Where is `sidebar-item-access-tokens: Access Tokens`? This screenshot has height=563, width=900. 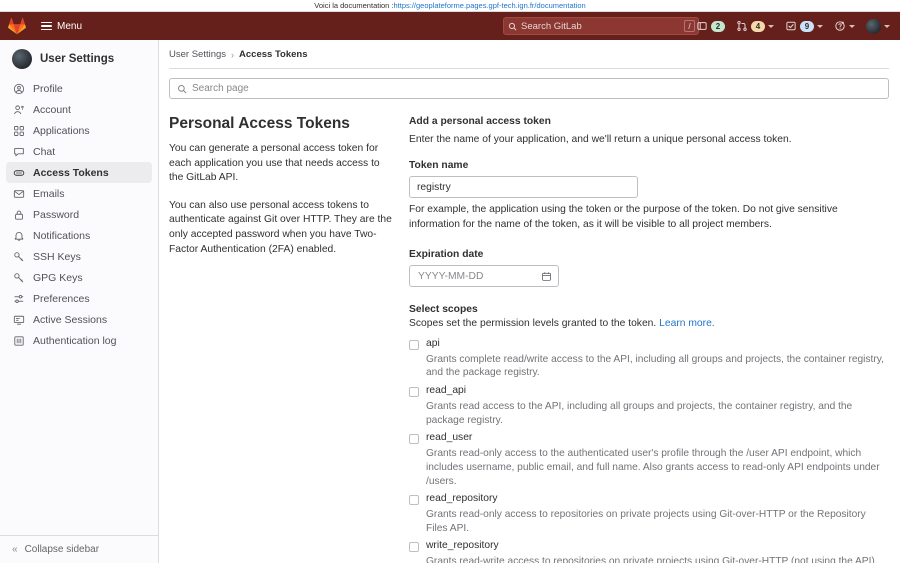 sidebar-item-access-tokens: Access Tokens is located at coordinates (79, 172).